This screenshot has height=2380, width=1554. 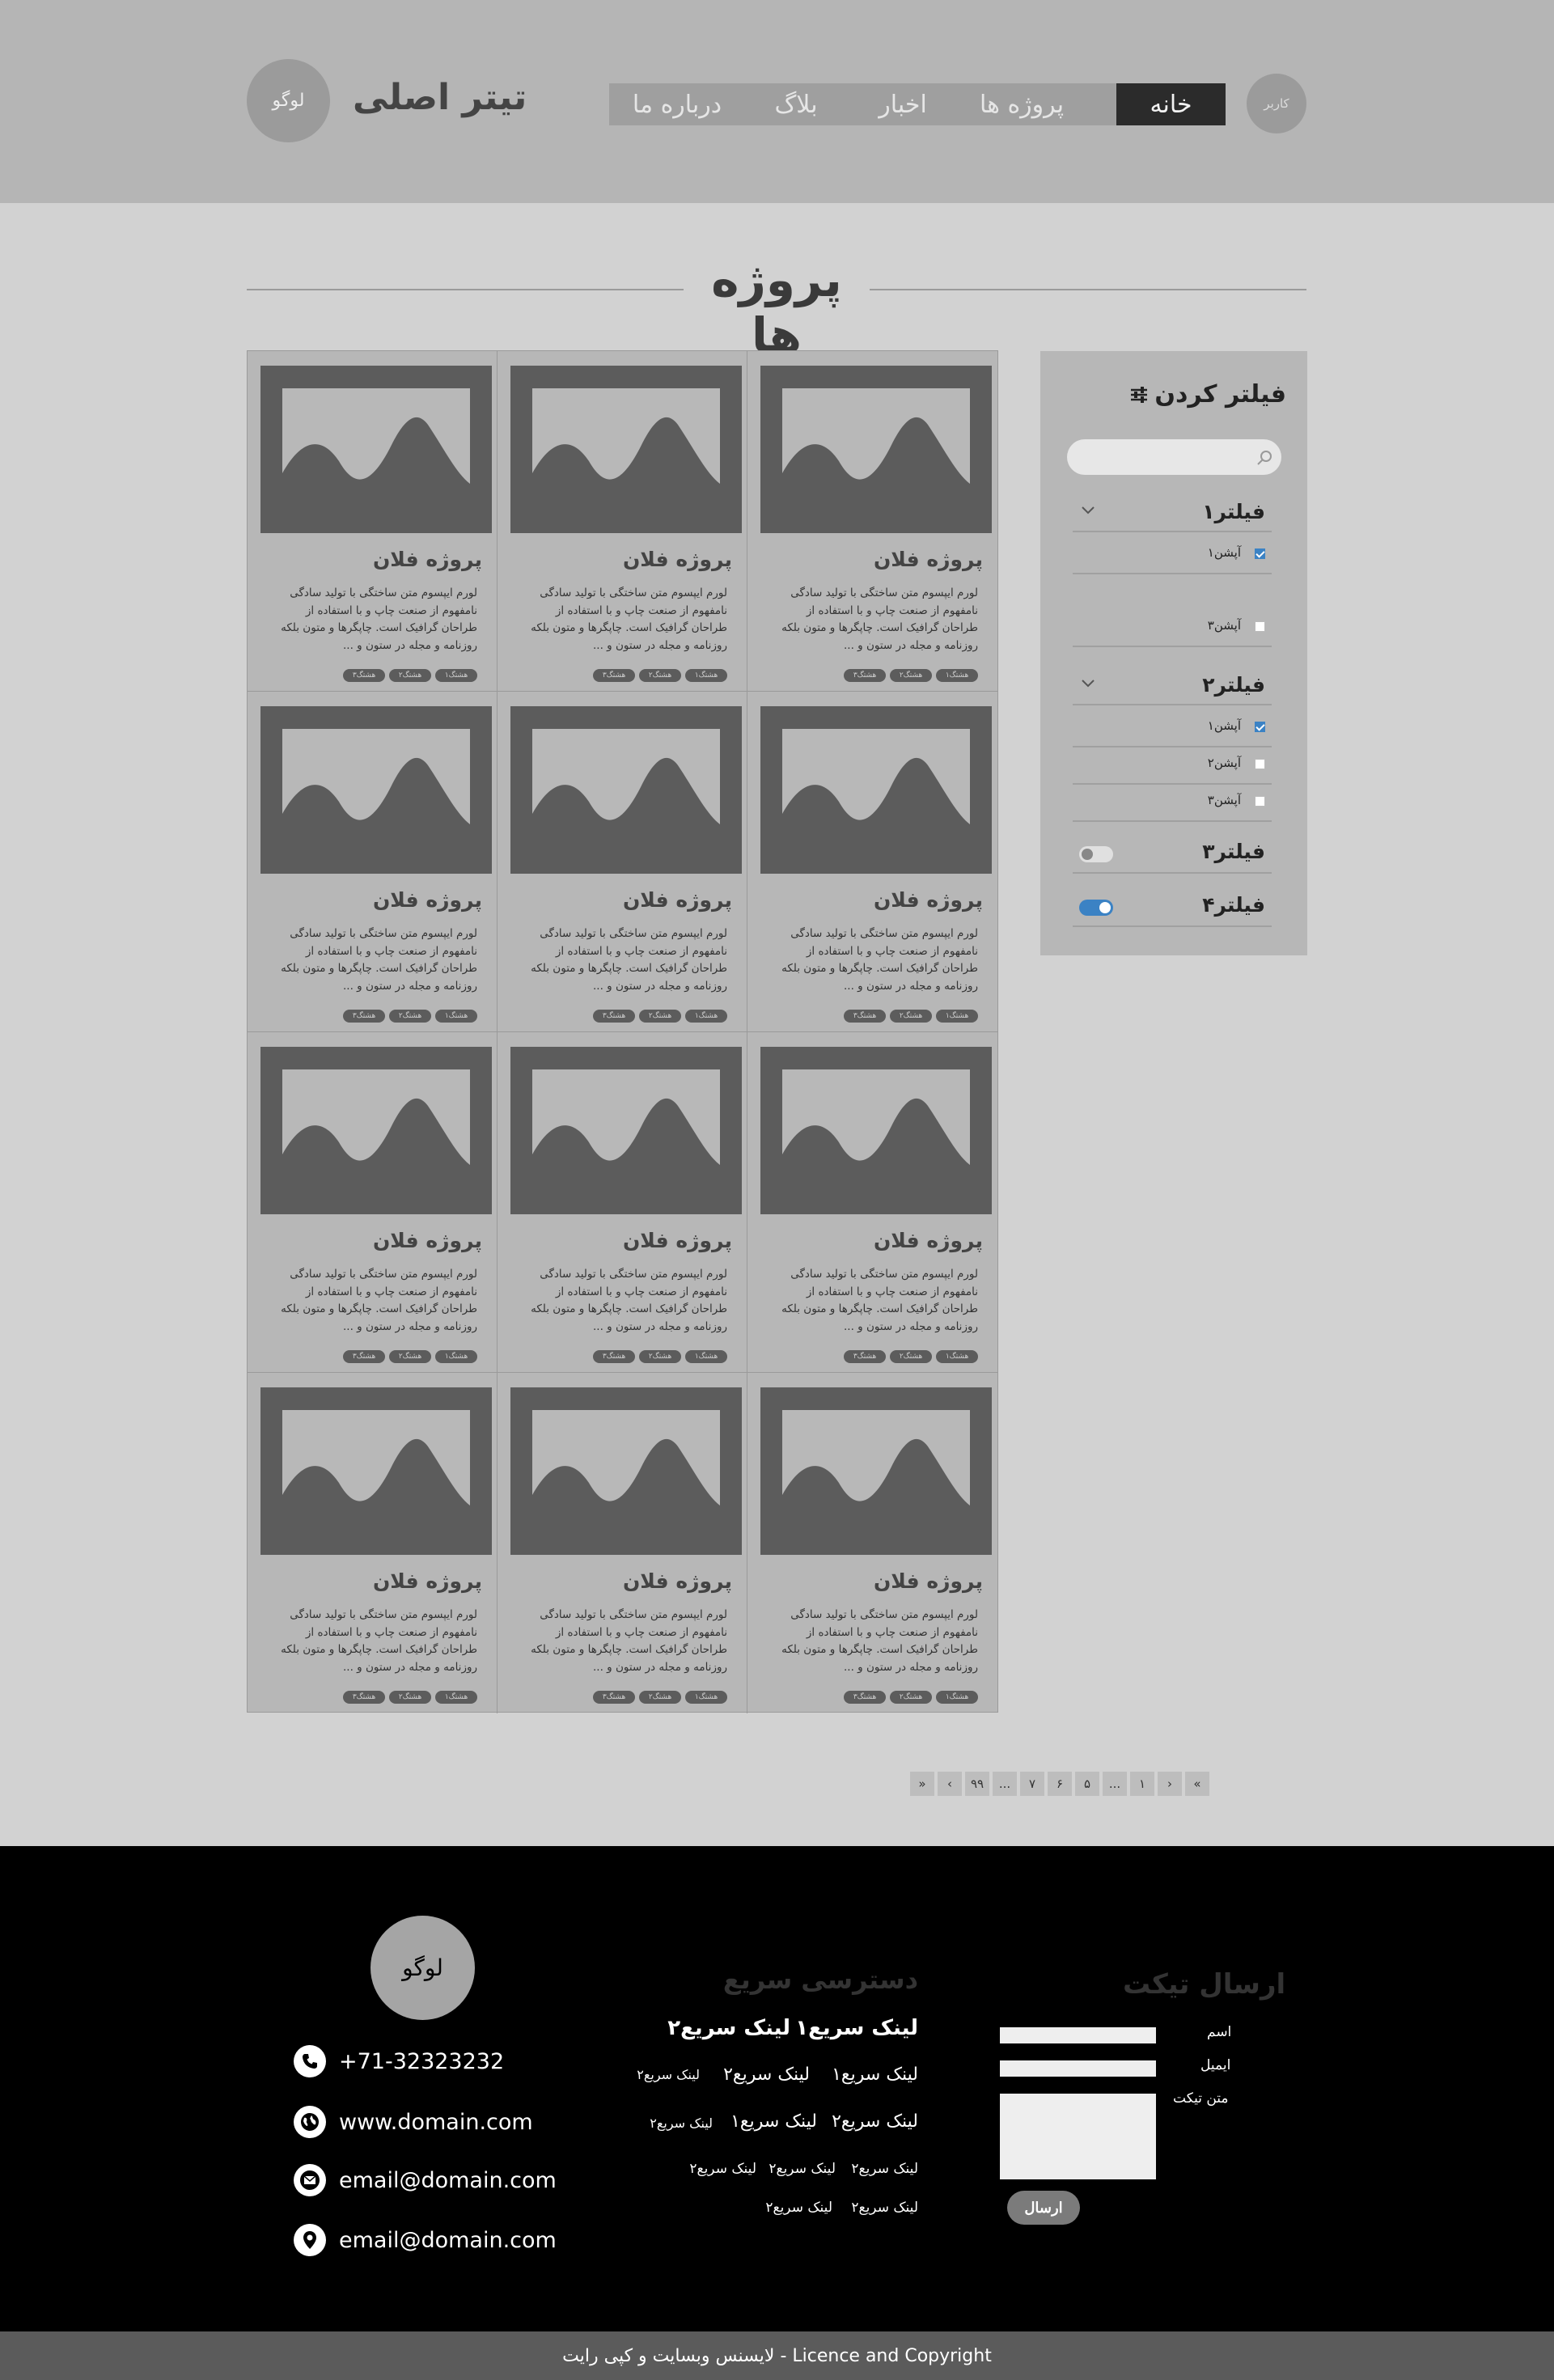 I want to click on contact-website: www.domain.com, so click(x=413, y=2122).